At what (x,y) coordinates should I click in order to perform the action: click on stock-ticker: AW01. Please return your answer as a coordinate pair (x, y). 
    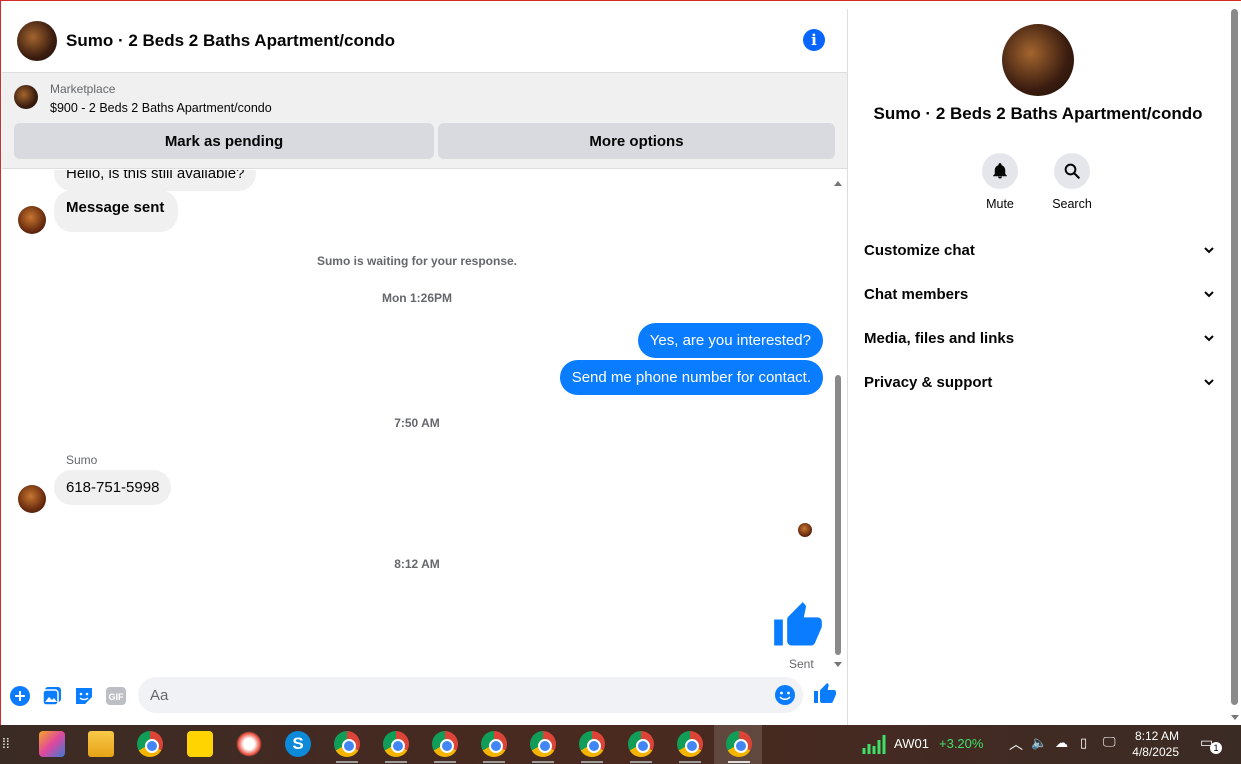
    Looking at the image, I should click on (911, 743).